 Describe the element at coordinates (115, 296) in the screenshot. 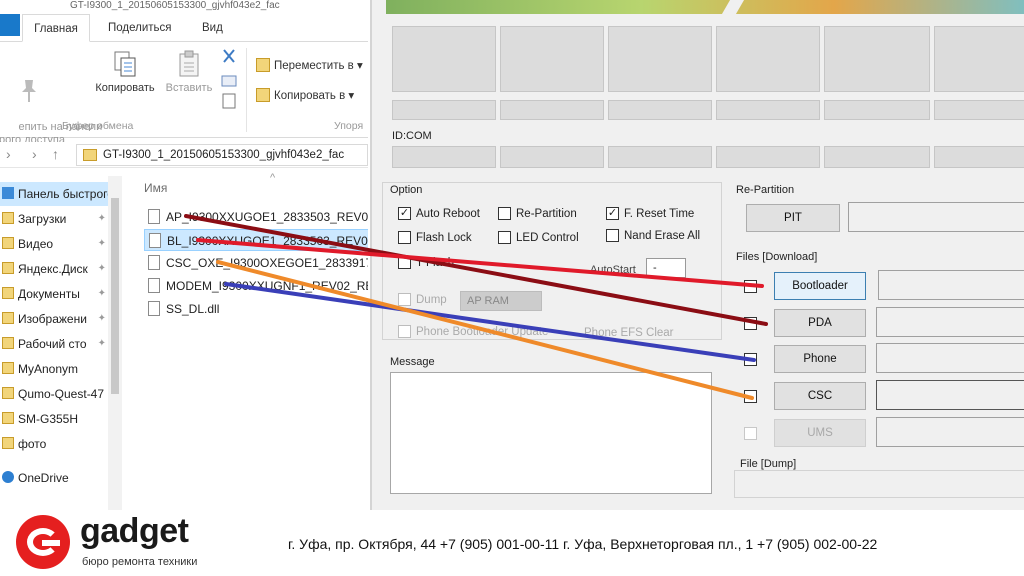

I see `scrollbar-thumb` at that location.